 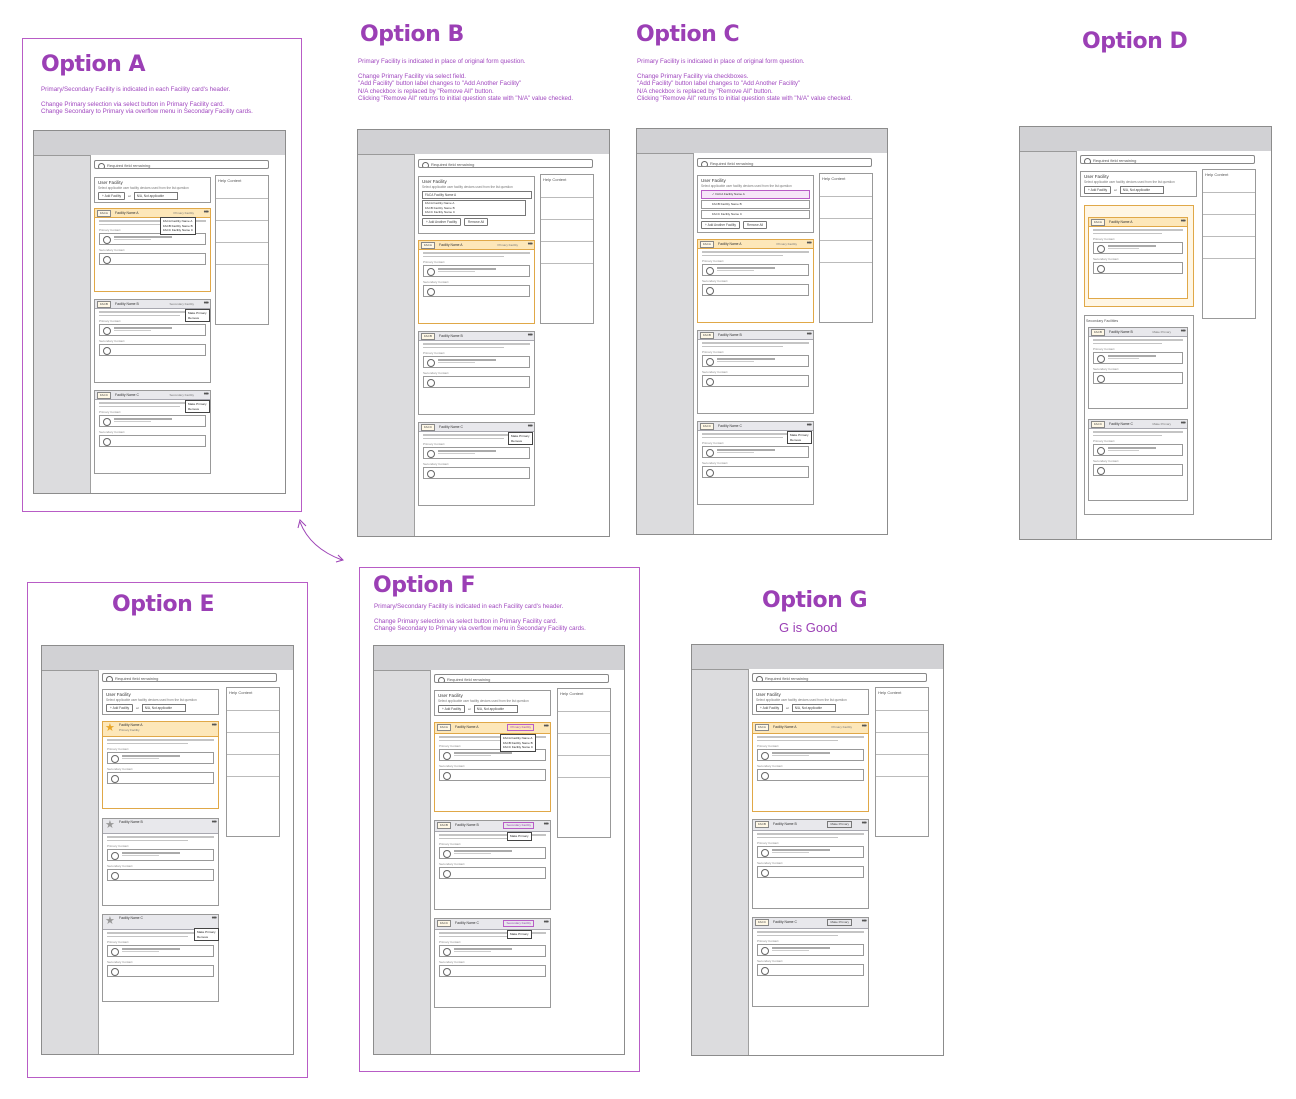 What do you see at coordinates (688, 34) in the screenshot?
I see `option-c-title: Option C` at bounding box center [688, 34].